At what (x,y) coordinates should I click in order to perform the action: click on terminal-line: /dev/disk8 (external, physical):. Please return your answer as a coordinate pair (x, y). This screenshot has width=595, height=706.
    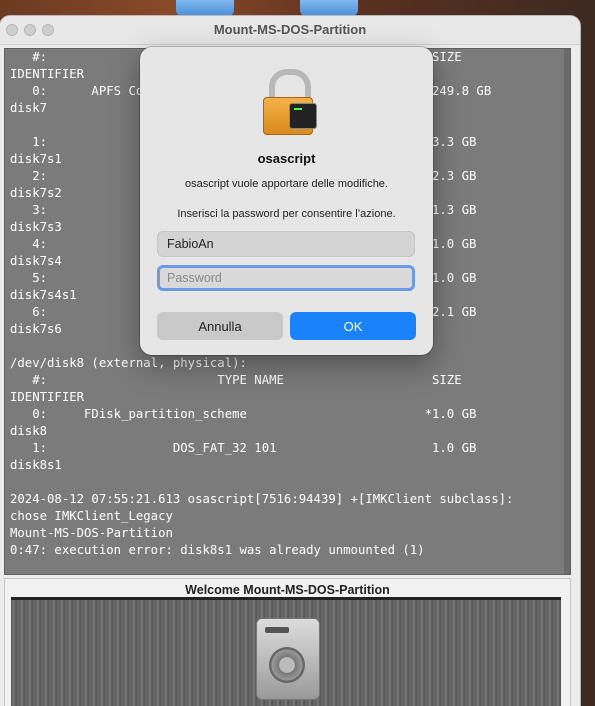
    Looking at the image, I should click on (128, 363).